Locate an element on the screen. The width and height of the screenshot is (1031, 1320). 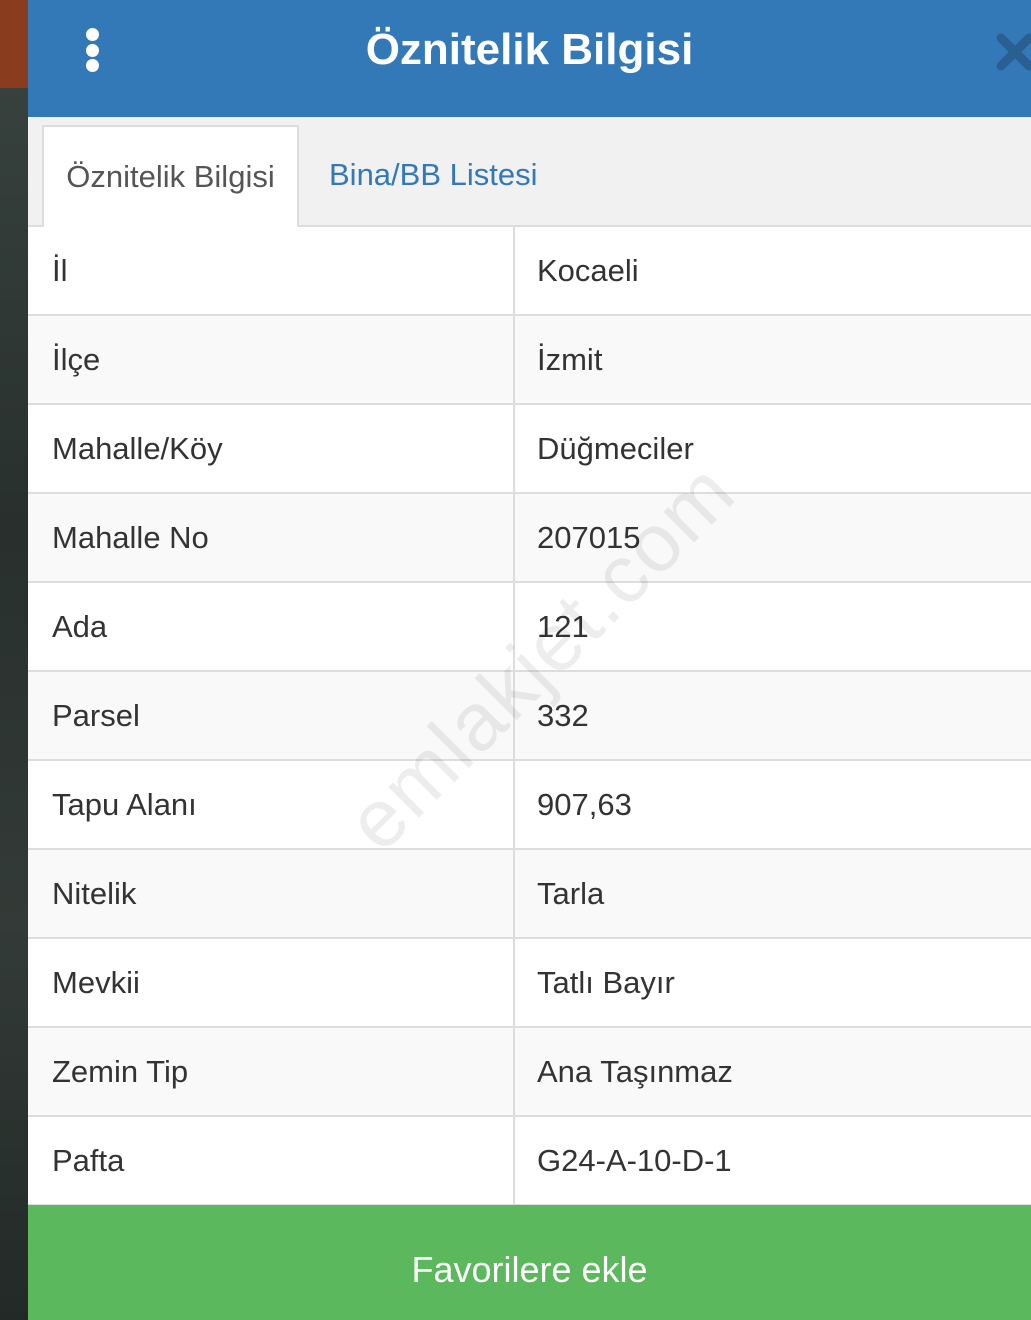
map-backdrop is located at coordinates (14, 660).